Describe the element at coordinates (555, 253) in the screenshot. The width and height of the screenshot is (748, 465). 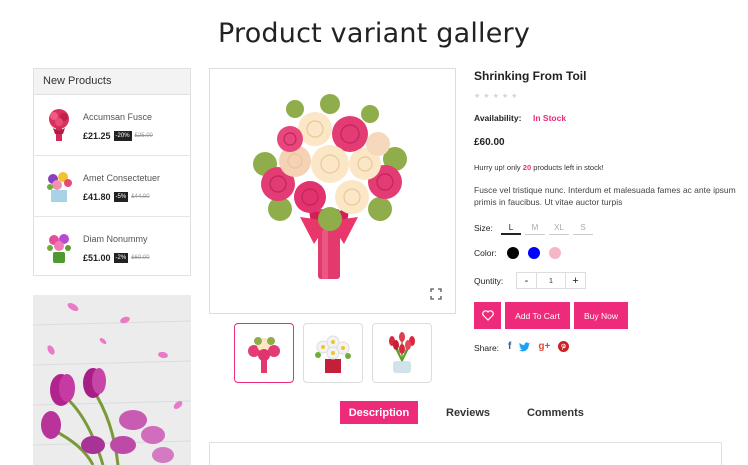
I see `color-swatch-pink` at that location.